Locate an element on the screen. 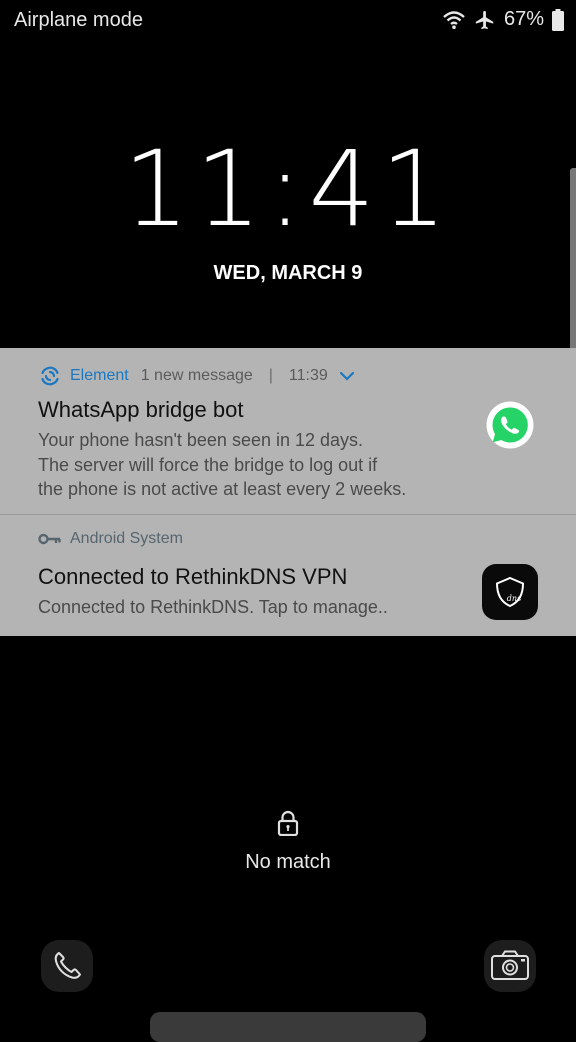 This screenshot has width=576, height=1042. whatsapp-icon is located at coordinates (510, 425).